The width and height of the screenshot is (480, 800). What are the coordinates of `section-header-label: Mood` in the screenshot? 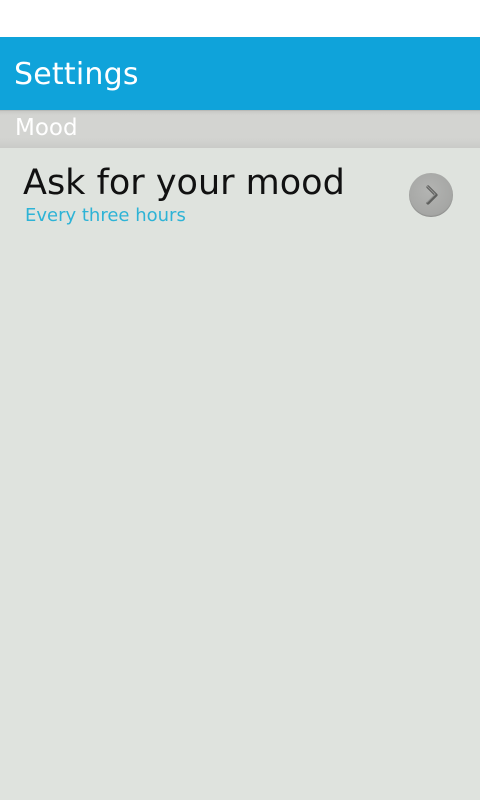 It's located at (46, 128).